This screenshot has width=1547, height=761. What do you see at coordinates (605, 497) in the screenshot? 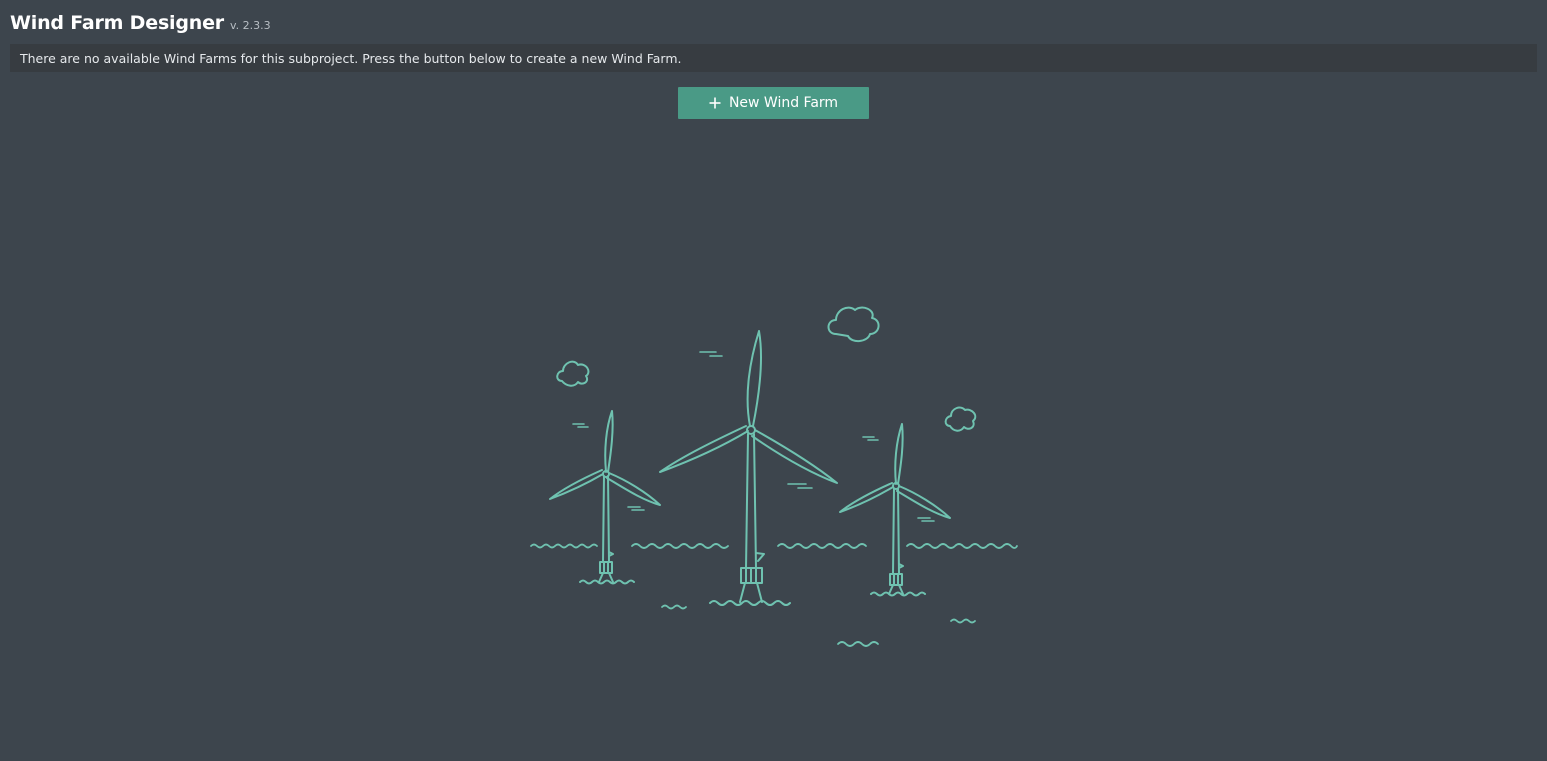
I see `turbine-small-left-icon` at bounding box center [605, 497].